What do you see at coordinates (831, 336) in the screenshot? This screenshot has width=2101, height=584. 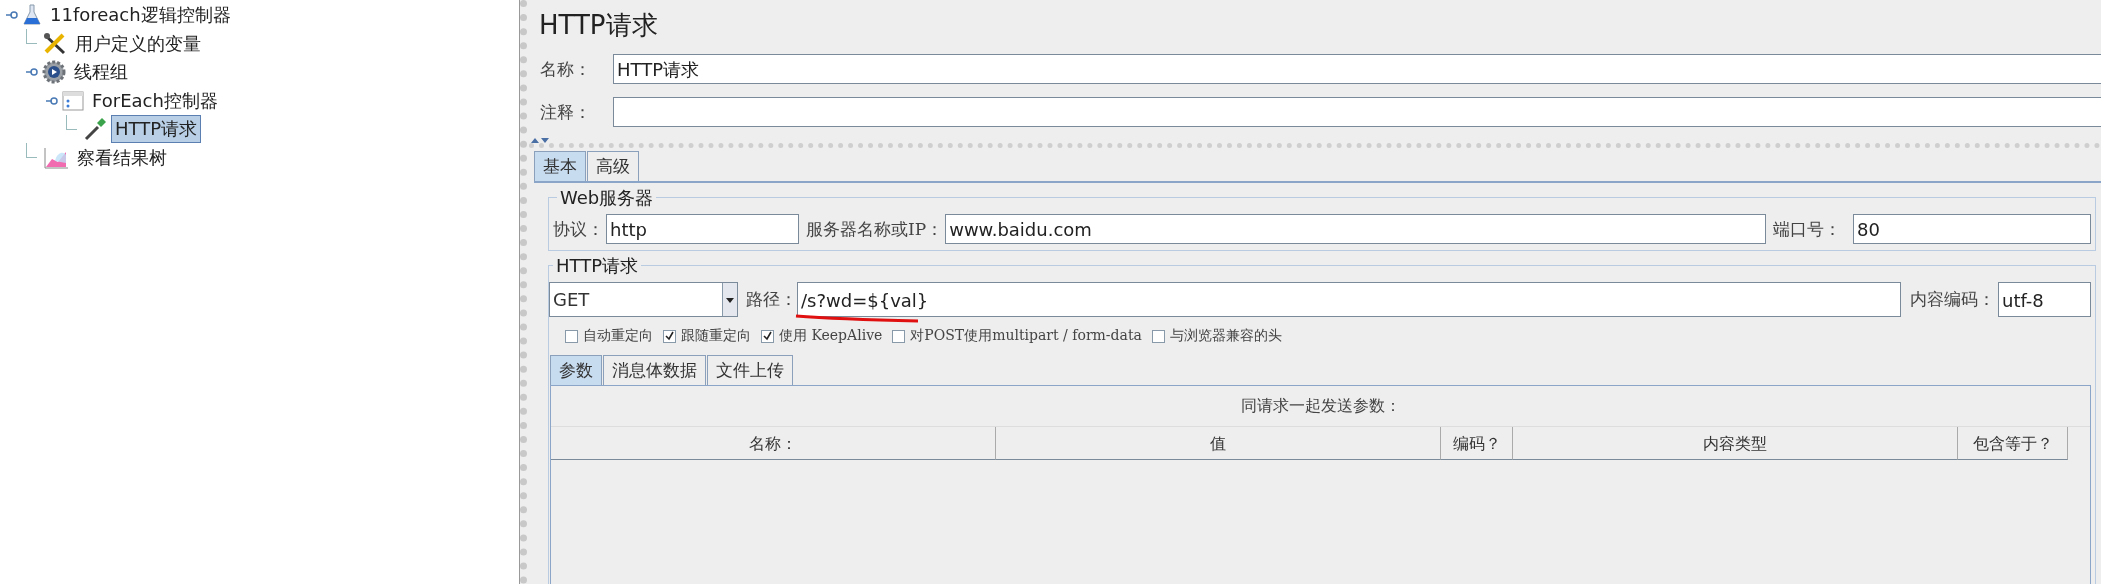 I see `checkbox-label: 使用 KeepAlive` at bounding box center [831, 336].